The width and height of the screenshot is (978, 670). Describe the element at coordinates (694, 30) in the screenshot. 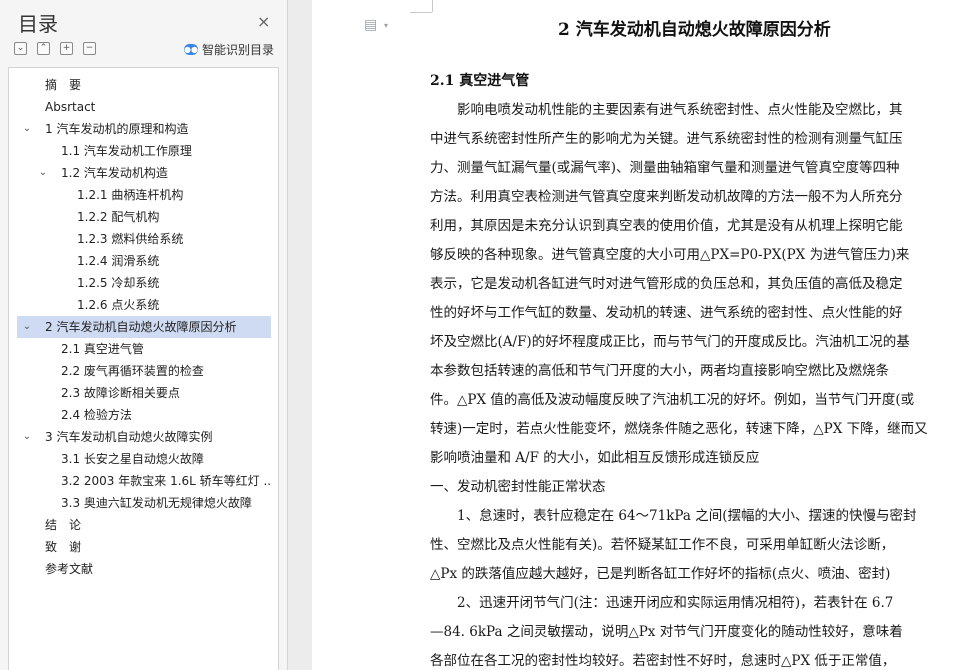

I see `section-heading: 2 汽车发动机自动熄火故障原因分析` at that location.